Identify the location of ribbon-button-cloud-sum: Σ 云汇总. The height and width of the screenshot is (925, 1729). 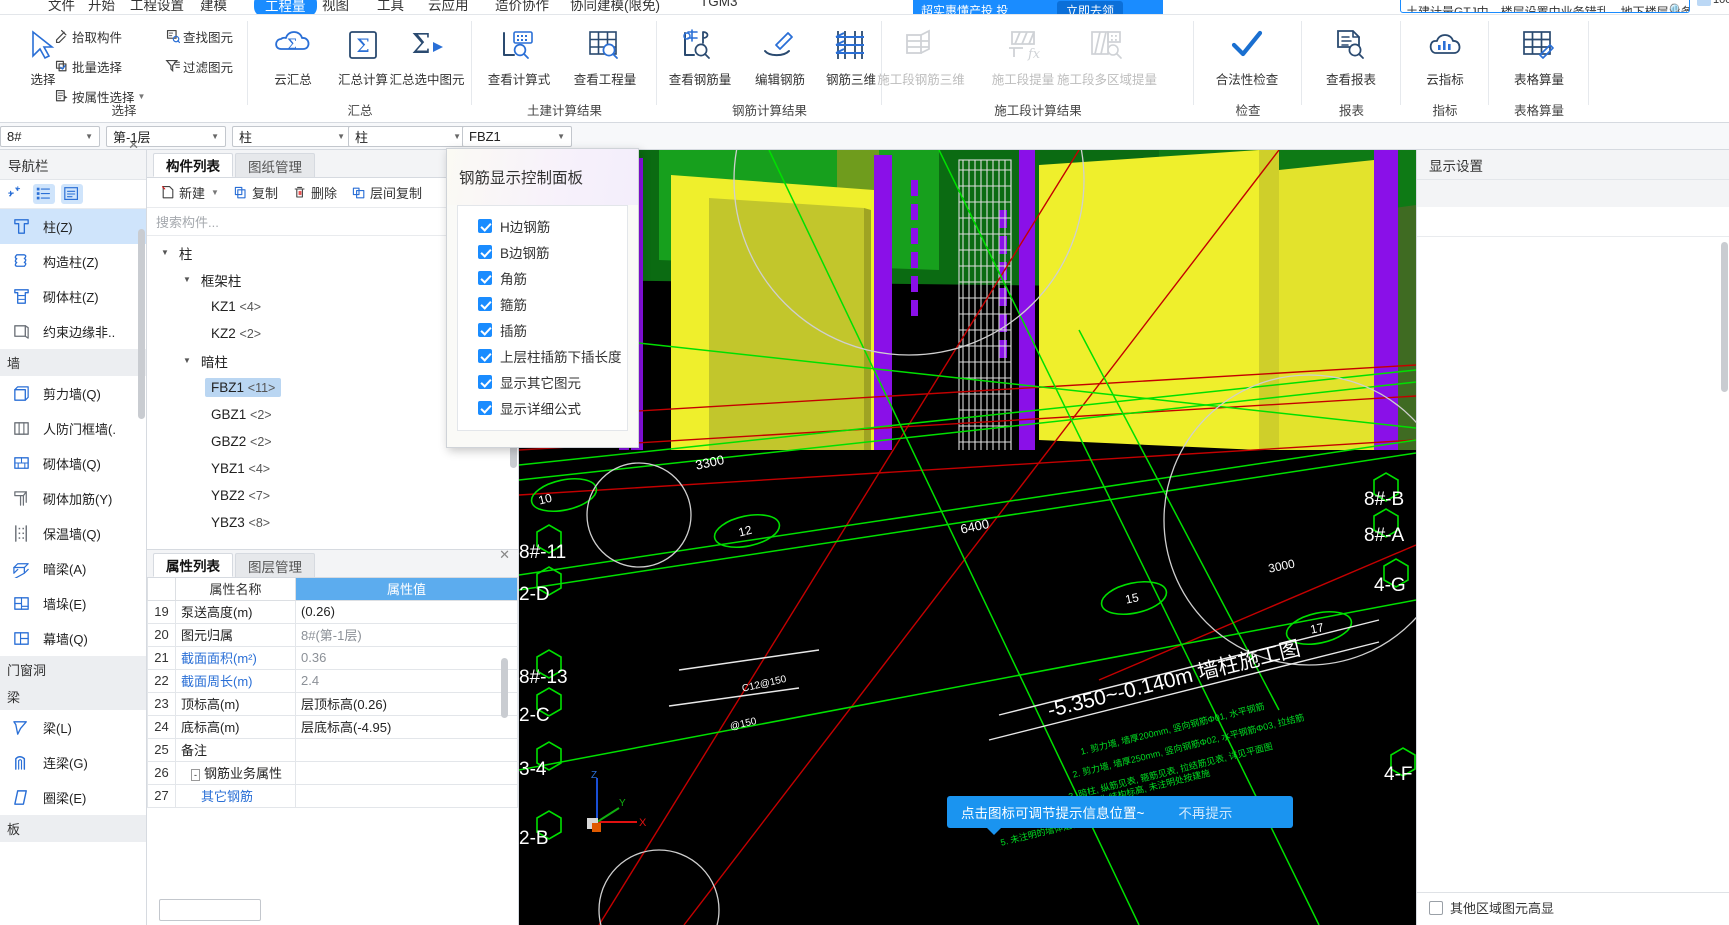
(293, 54).